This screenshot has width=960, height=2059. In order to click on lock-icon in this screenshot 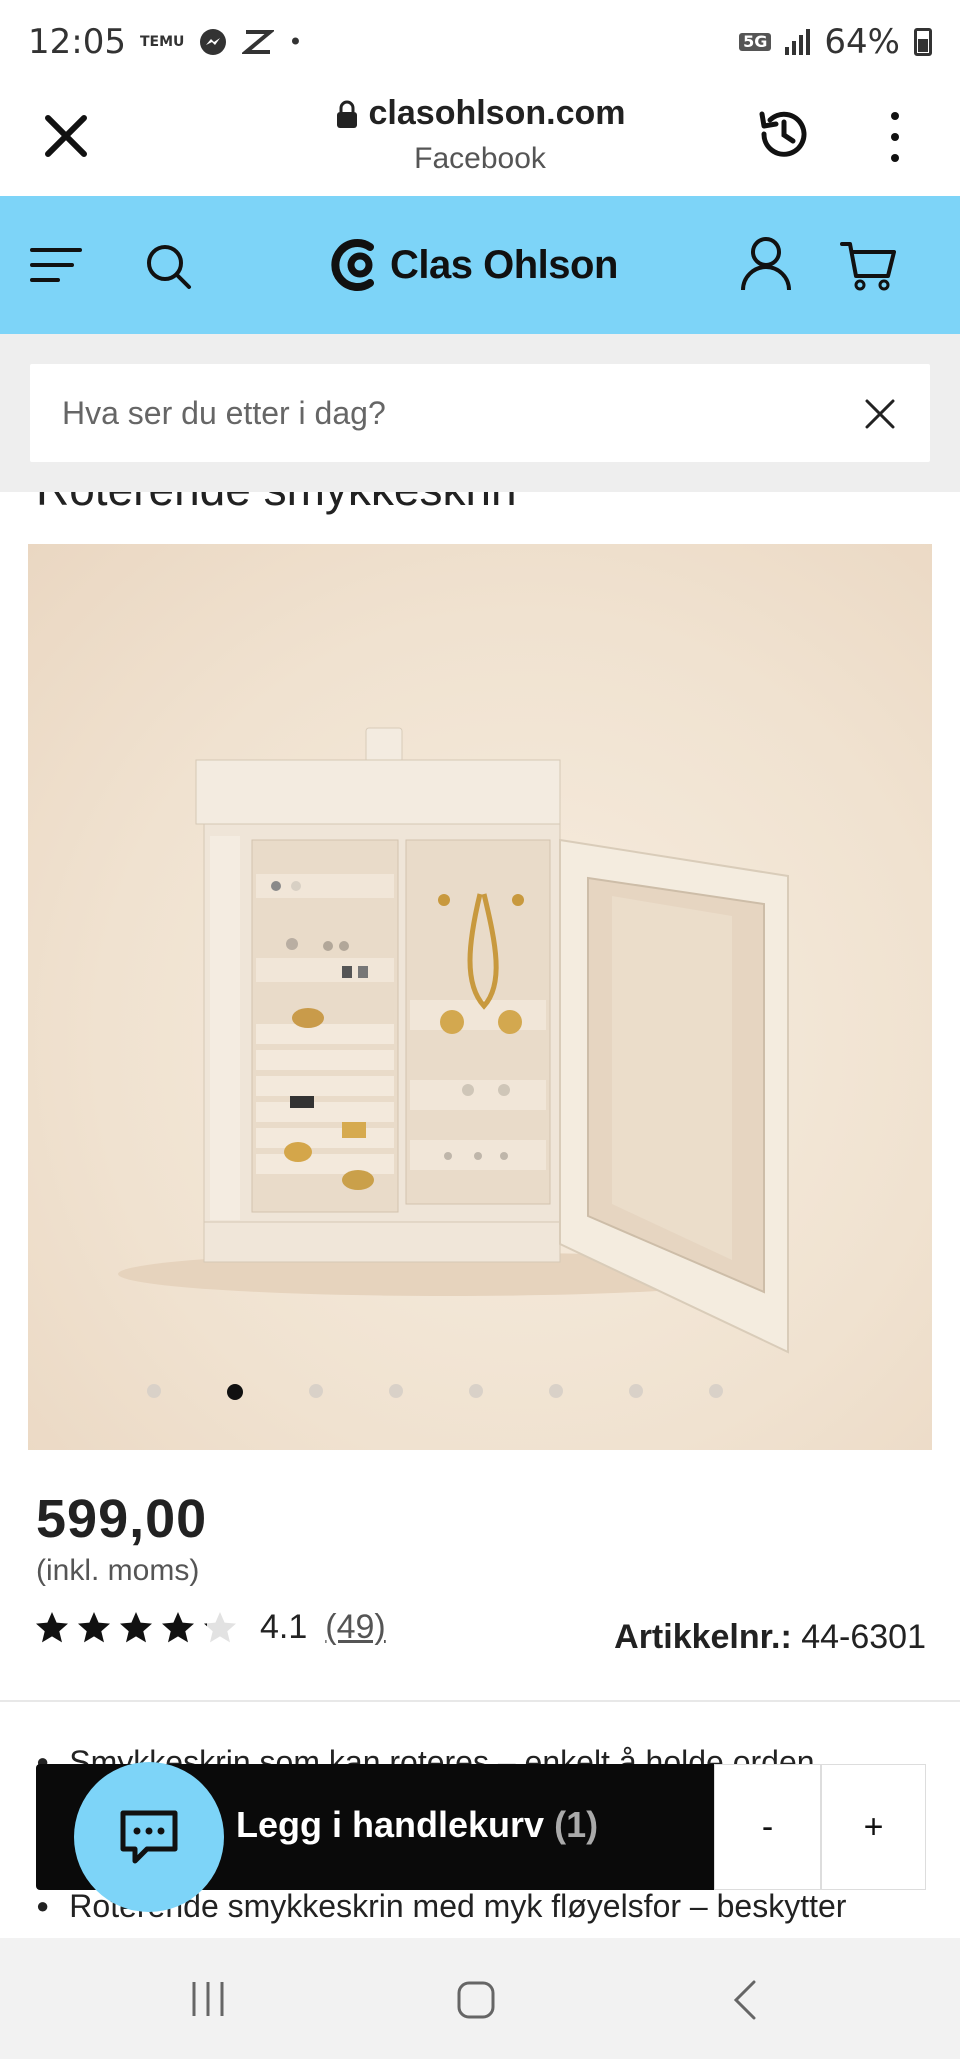, I will do `click(346, 114)`.